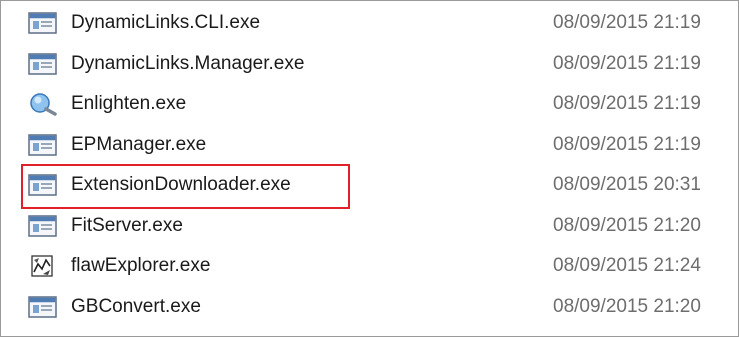 The width and height of the screenshot is (739, 337). I want to click on file-row-enlighten: Enlighten.exe 08/09/2015 21:19, so click(370, 104).